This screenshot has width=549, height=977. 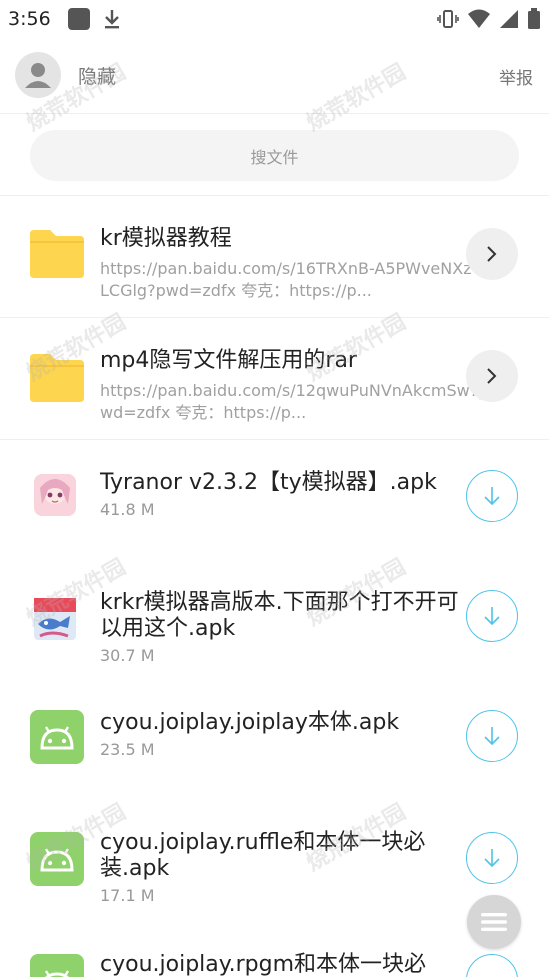 What do you see at coordinates (263, 964) in the screenshot?
I see `file-title: cyou.joiplay.rpgm和本体一块必` at bounding box center [263, 964].